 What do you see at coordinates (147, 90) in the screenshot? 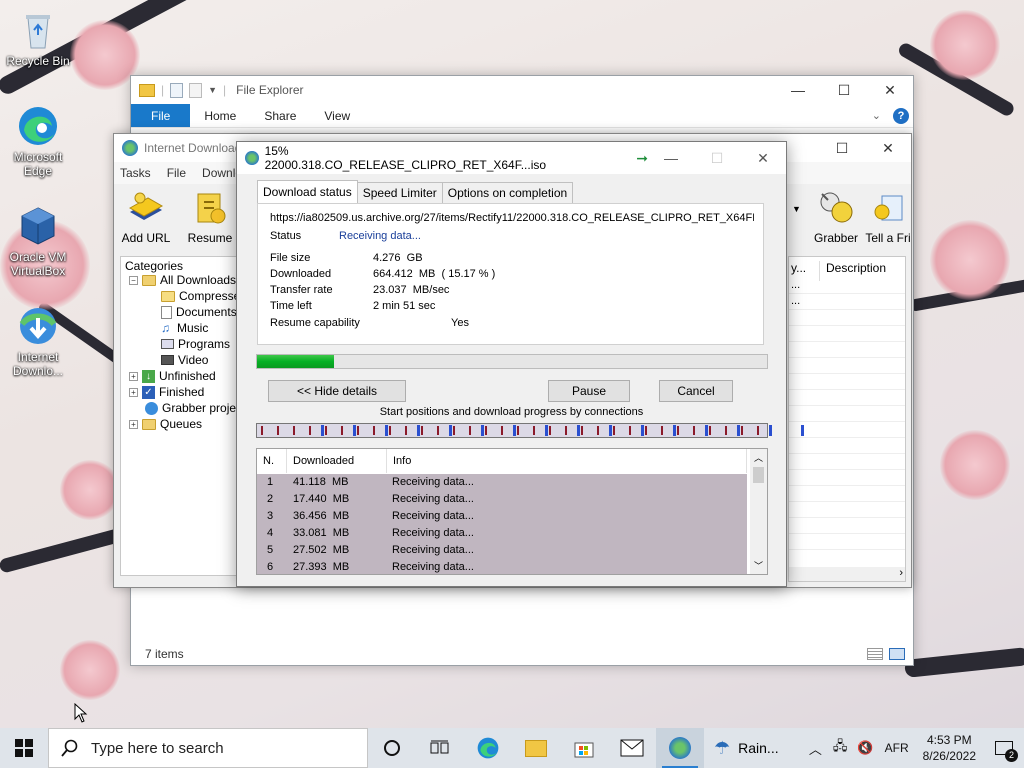
I see `folder-icon` at bounding box center [147, 90].